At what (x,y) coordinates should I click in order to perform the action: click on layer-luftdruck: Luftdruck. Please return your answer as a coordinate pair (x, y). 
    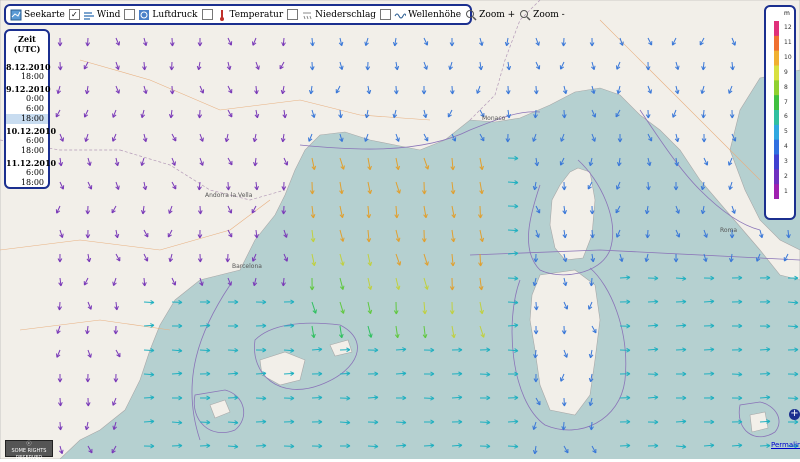
    Looking at the image, I should click on (161, 15).